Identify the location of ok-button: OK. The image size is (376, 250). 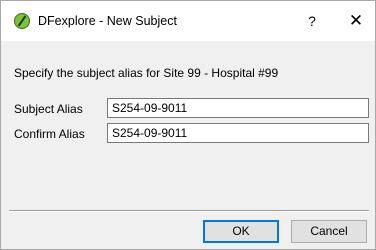
(241, 231).